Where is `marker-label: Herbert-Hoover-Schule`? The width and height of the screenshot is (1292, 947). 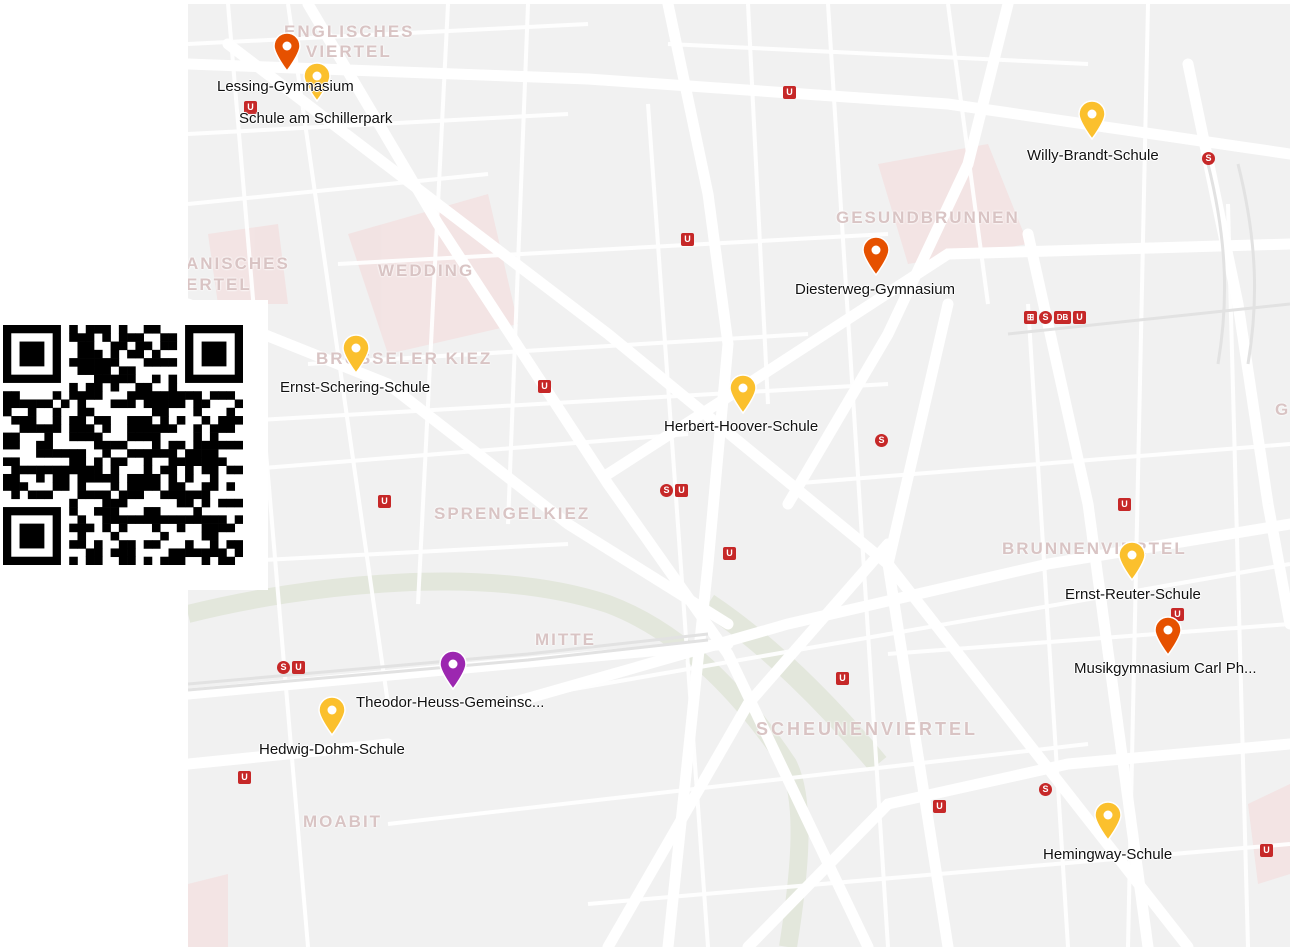 marker-label: Herbert-Hoover-Schule is located at coordinates (741, 426).